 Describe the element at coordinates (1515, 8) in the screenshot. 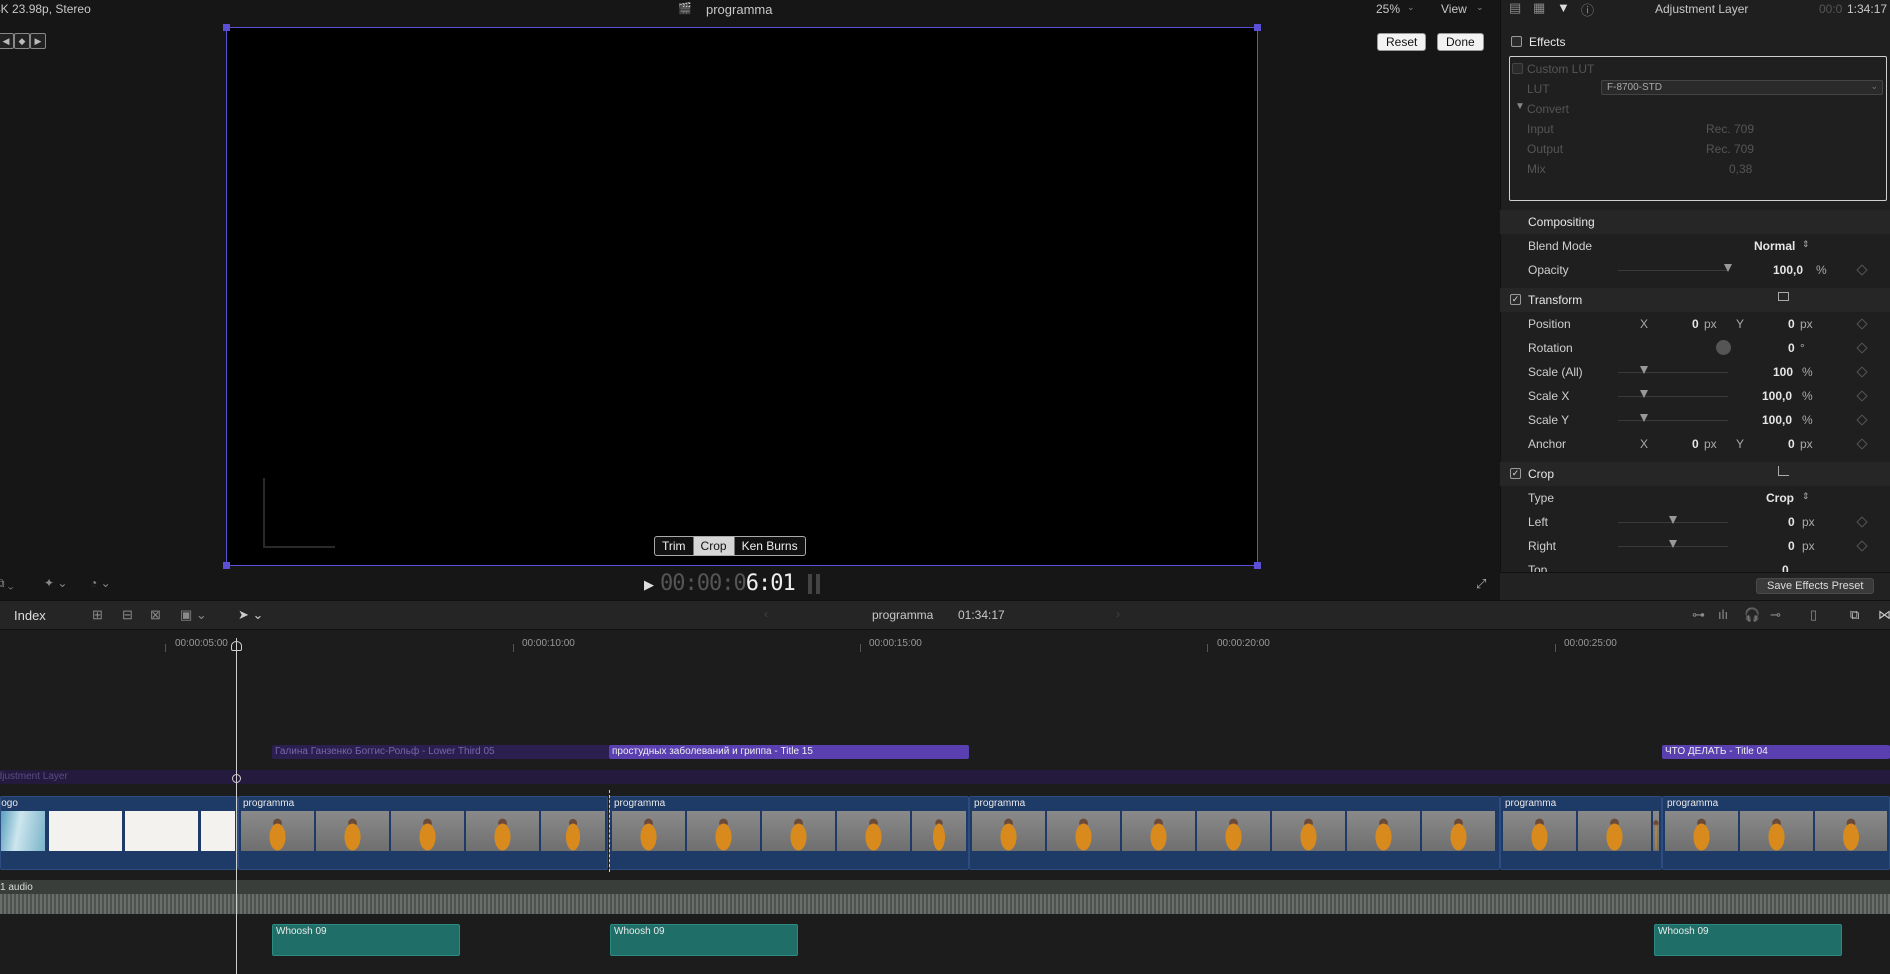

I see `inspector-tab-info-icon: ▤` at that location.